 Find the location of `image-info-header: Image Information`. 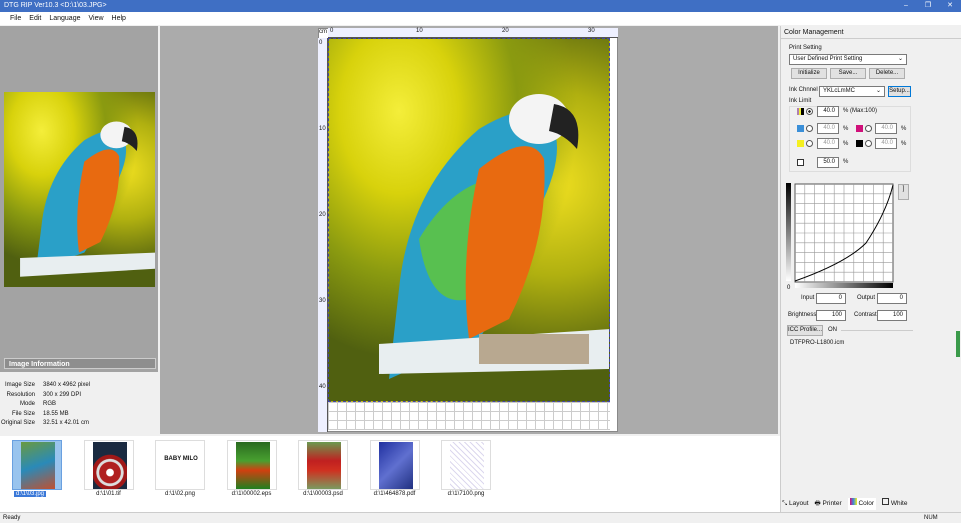

image-info-header: Image Information is located at coordinates (80, 363).